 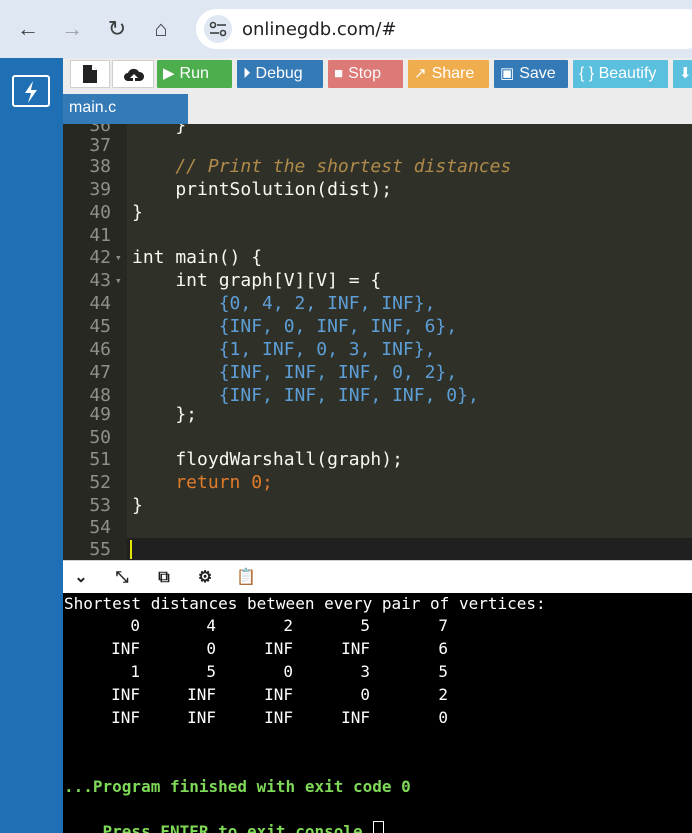 I want to click on forward-icon: →, so click(x=72, y=29).